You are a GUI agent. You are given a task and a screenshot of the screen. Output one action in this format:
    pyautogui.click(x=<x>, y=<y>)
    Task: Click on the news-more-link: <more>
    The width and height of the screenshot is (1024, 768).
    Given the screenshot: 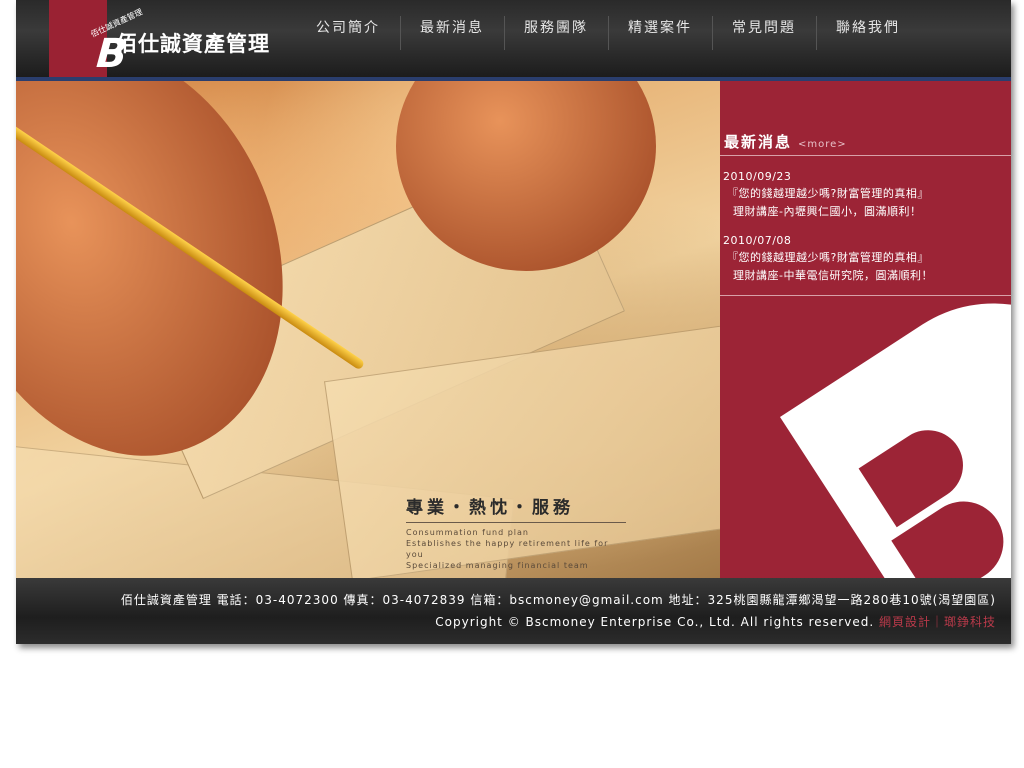 What is the action you would take?
    pyautogui.click(x=822, y=144)
    